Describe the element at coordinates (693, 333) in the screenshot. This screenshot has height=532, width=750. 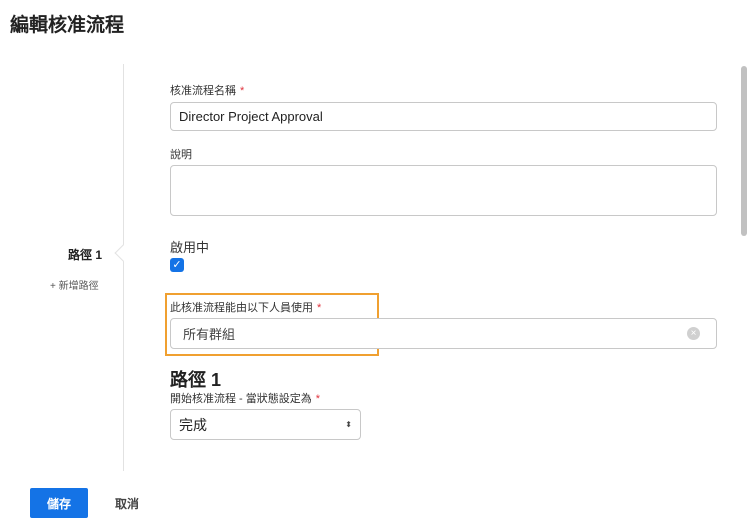
I see `clear-icon: ×` at that location.